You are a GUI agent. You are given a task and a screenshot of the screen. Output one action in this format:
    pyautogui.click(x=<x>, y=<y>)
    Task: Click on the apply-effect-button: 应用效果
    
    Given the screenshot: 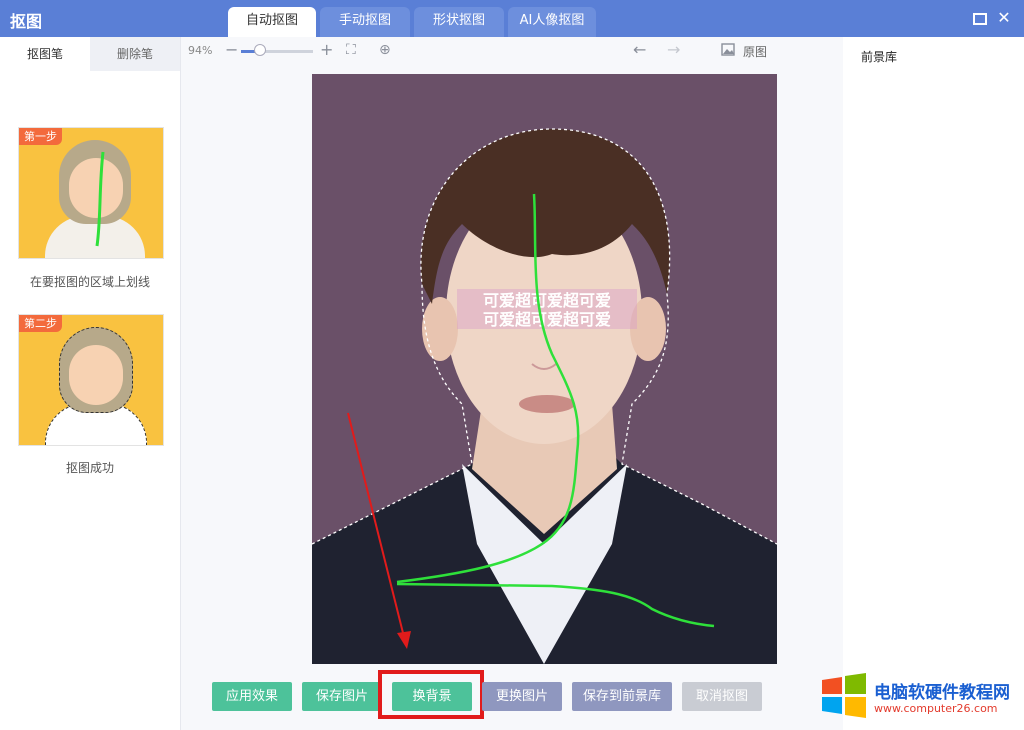 What is the action you would take?
    pyautogui.click(x=252, y=696)
    